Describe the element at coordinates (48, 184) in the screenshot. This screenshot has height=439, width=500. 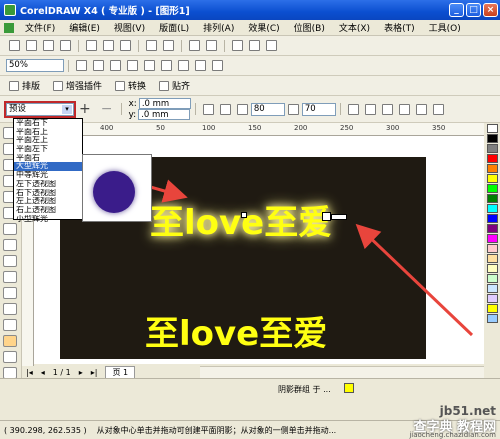
I see `preset-option: 左下透视图` at that location.